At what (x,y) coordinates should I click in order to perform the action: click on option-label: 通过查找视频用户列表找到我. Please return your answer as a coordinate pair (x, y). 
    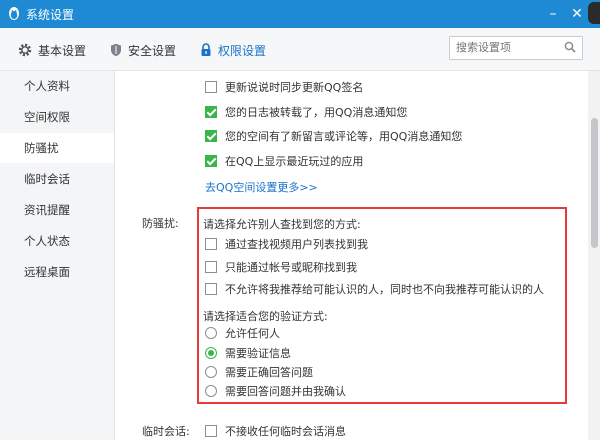
    Looking at the image, I should click on (296, 244).